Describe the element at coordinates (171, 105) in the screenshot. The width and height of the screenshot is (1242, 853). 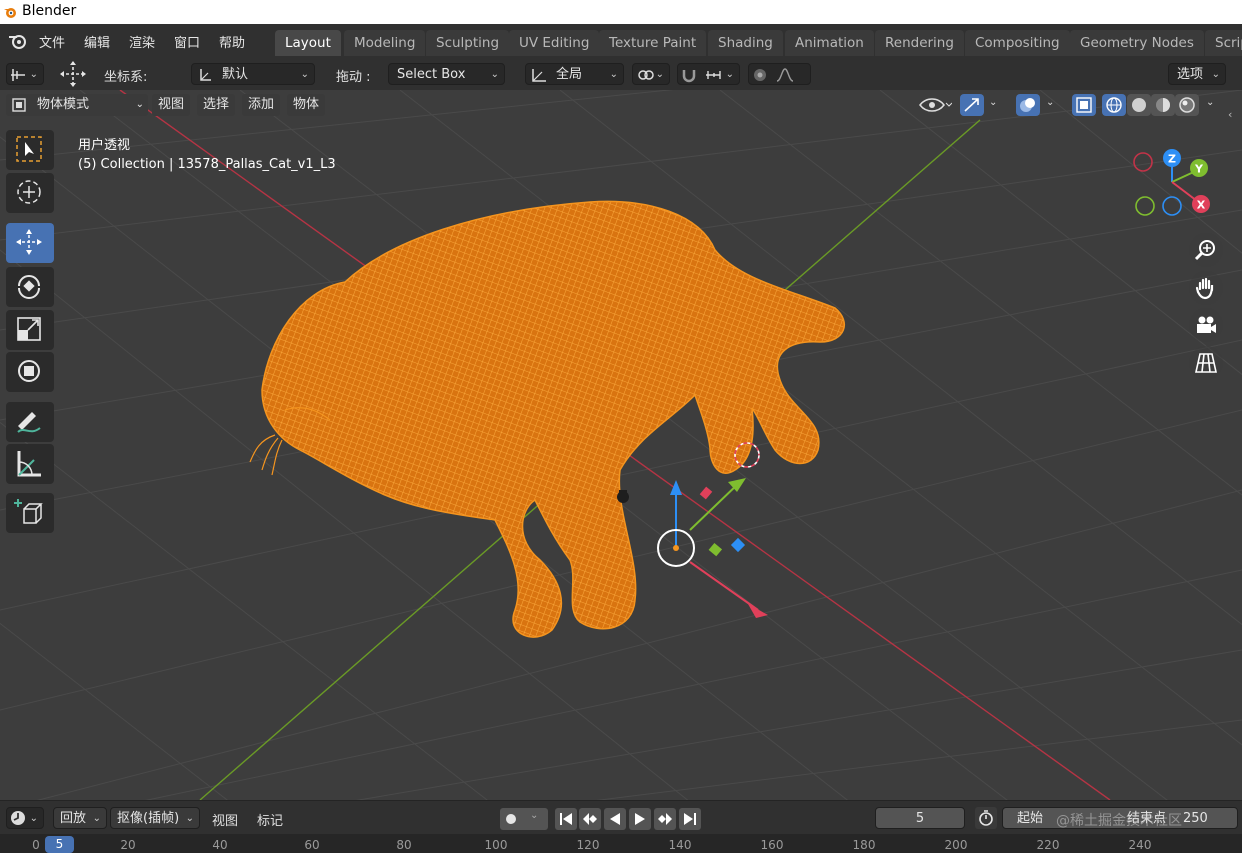
I see `viewport-menu-view: 视图` at that location.